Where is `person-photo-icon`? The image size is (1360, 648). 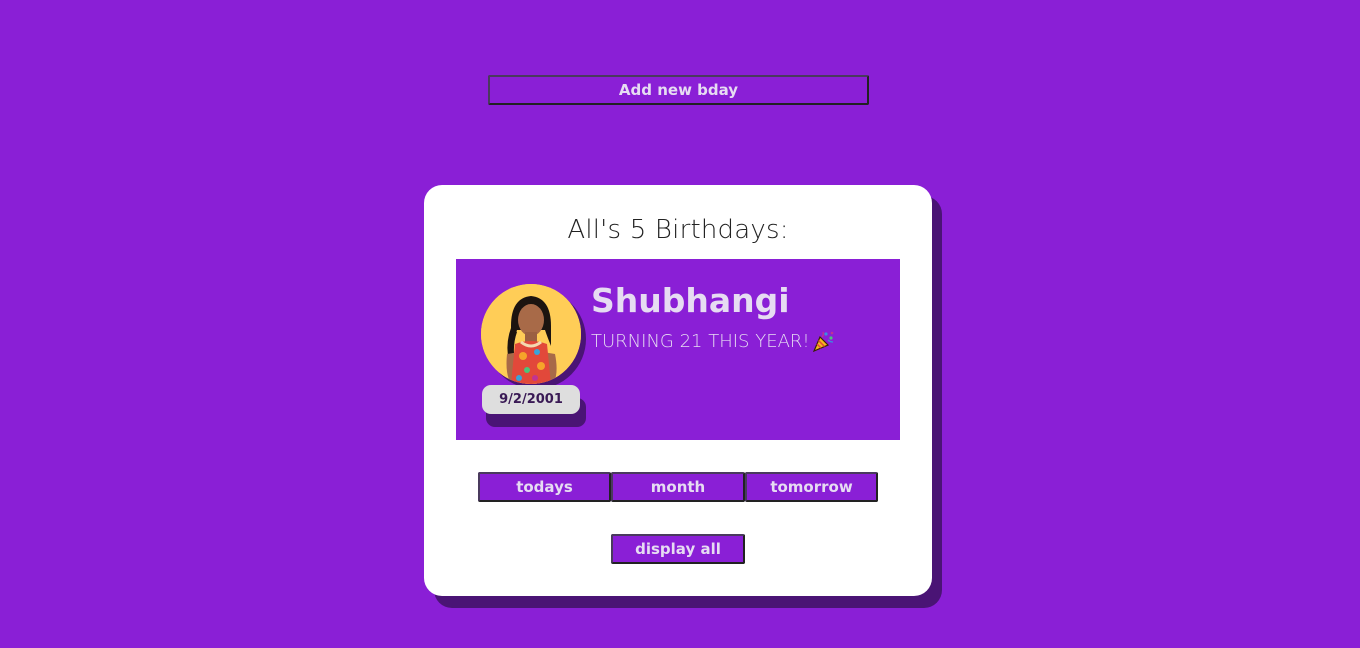 person-photo-icon is located at coordinates (531, 334).